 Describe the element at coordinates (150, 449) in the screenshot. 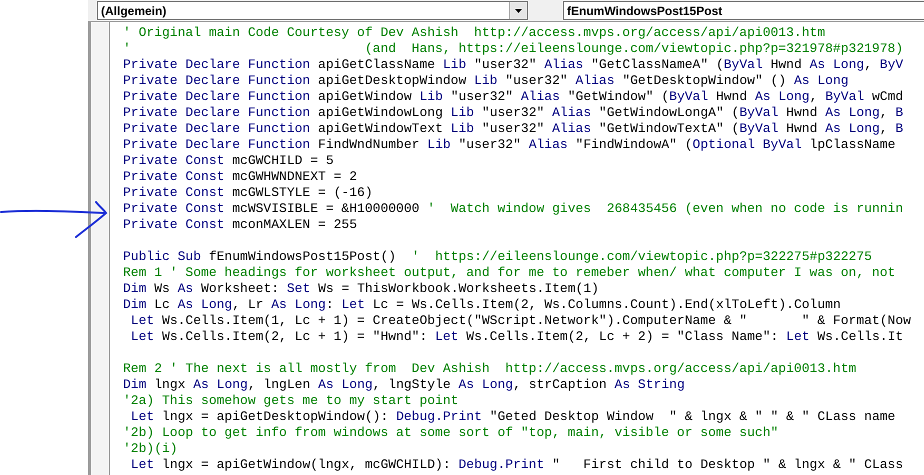

I see `code-line: '2b)(i)` at that location.